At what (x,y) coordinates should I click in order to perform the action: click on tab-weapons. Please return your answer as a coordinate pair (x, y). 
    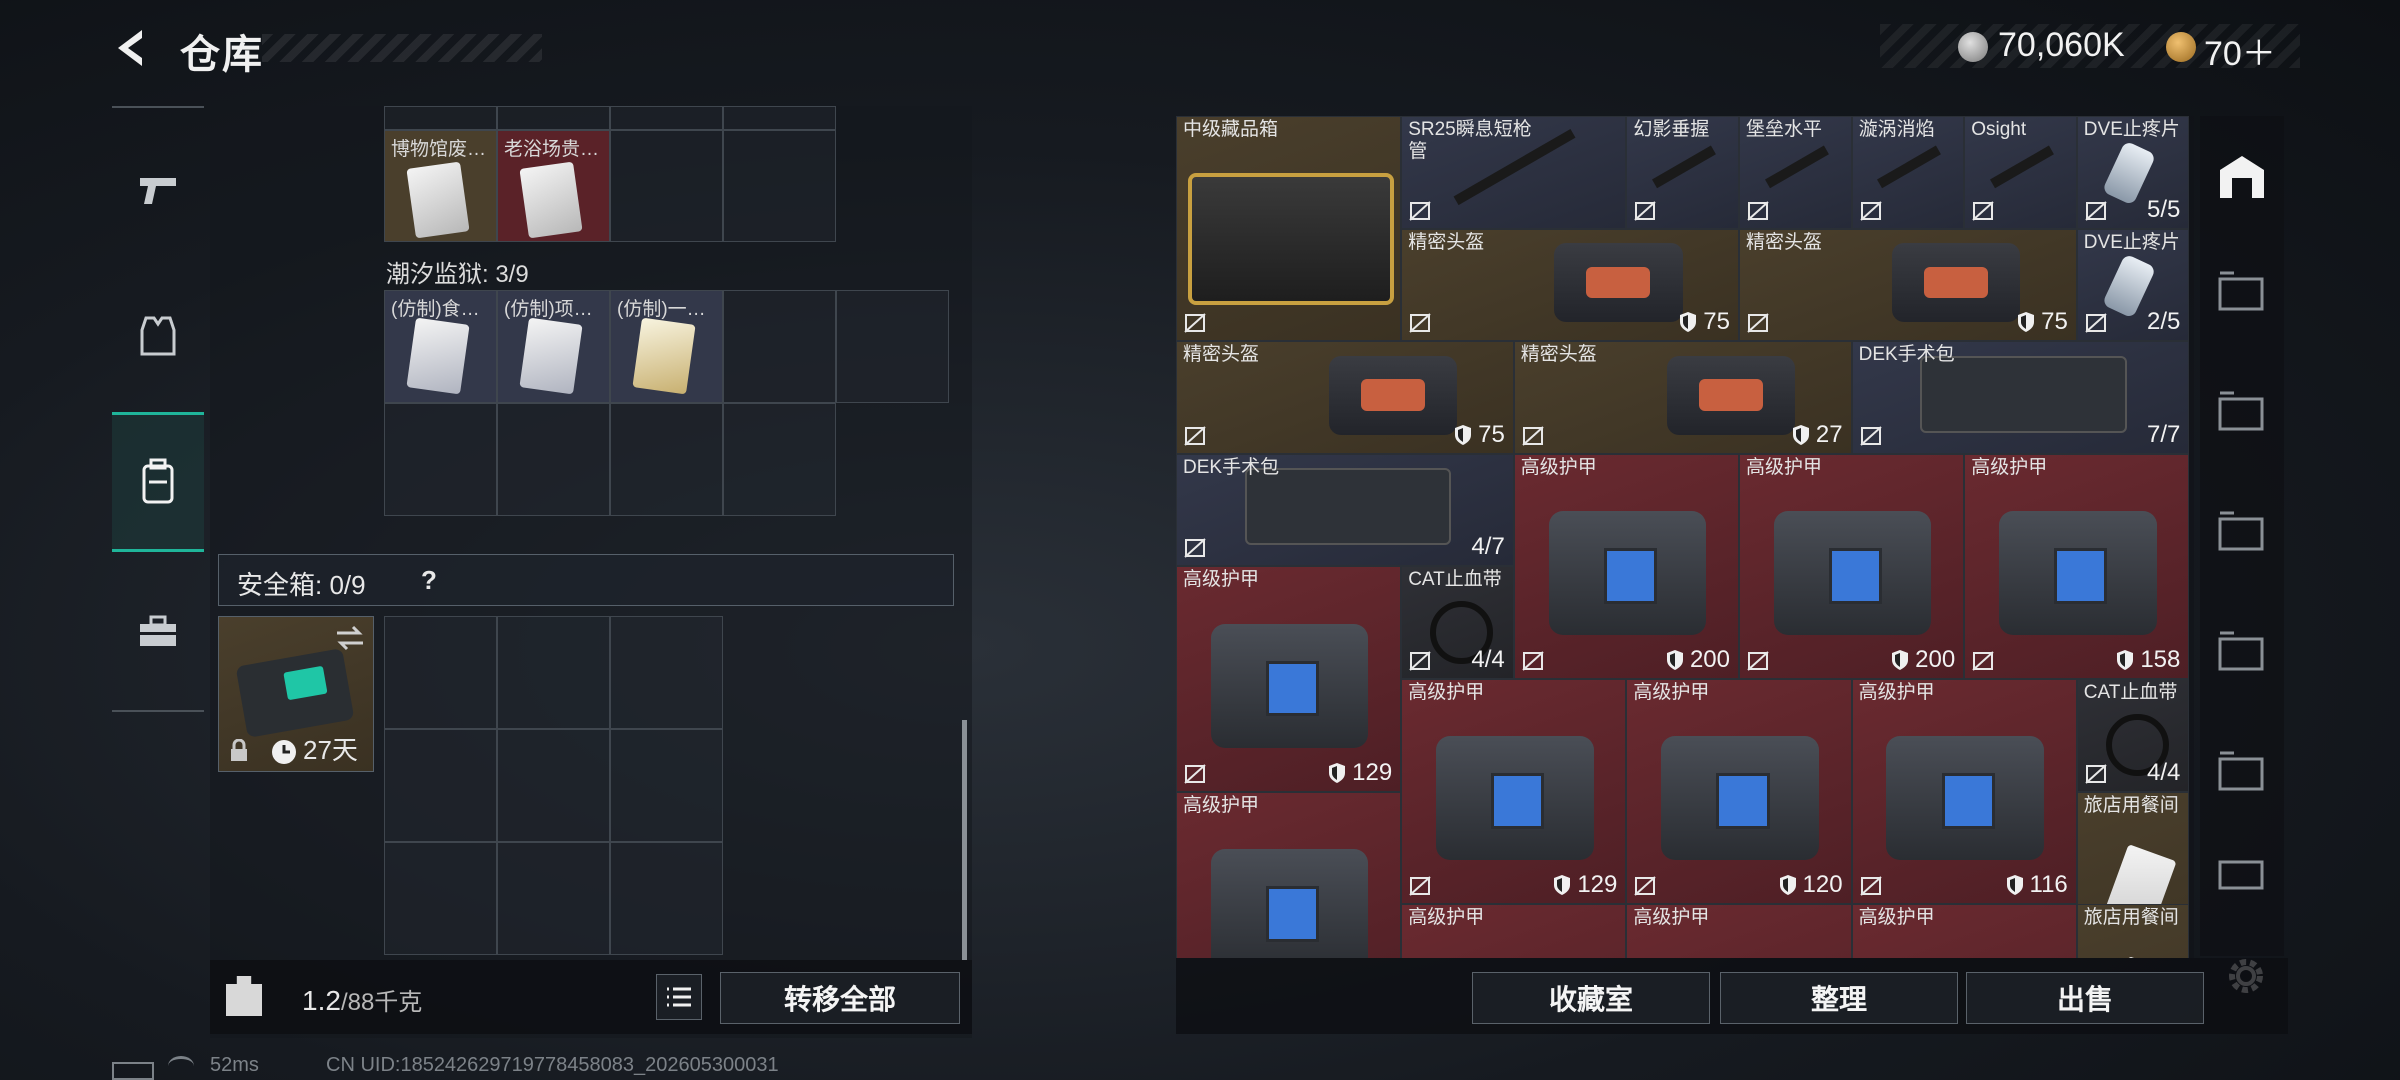
    Looking at the image, I should click on (158, 190).